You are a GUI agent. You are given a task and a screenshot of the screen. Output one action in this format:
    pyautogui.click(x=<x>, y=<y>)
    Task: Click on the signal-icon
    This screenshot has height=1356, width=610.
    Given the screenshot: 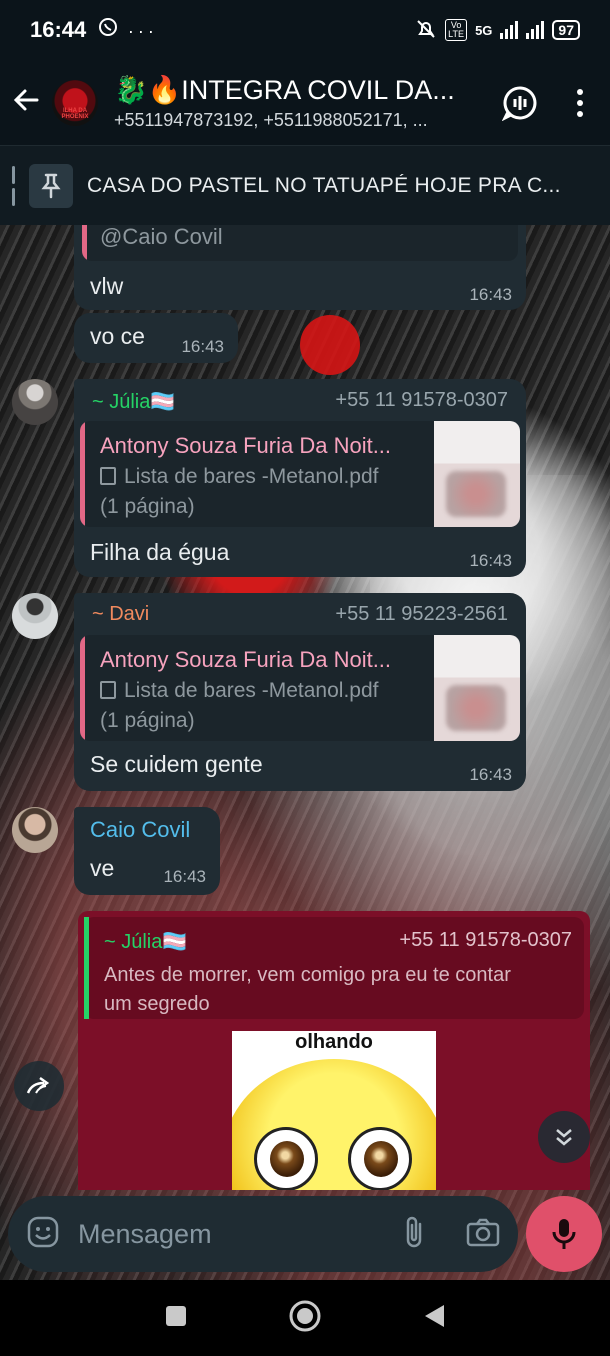 What is the action you would take?
    pyautogui.click(x=509, y=30)
    